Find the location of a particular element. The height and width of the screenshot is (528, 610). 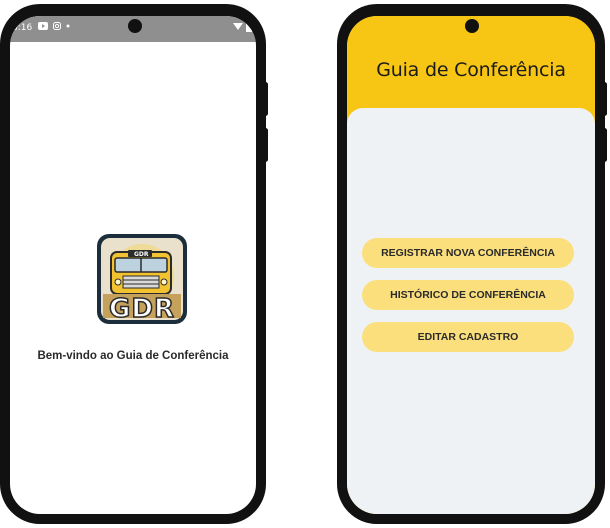

dot-icon is located at coordinates (68, 26).